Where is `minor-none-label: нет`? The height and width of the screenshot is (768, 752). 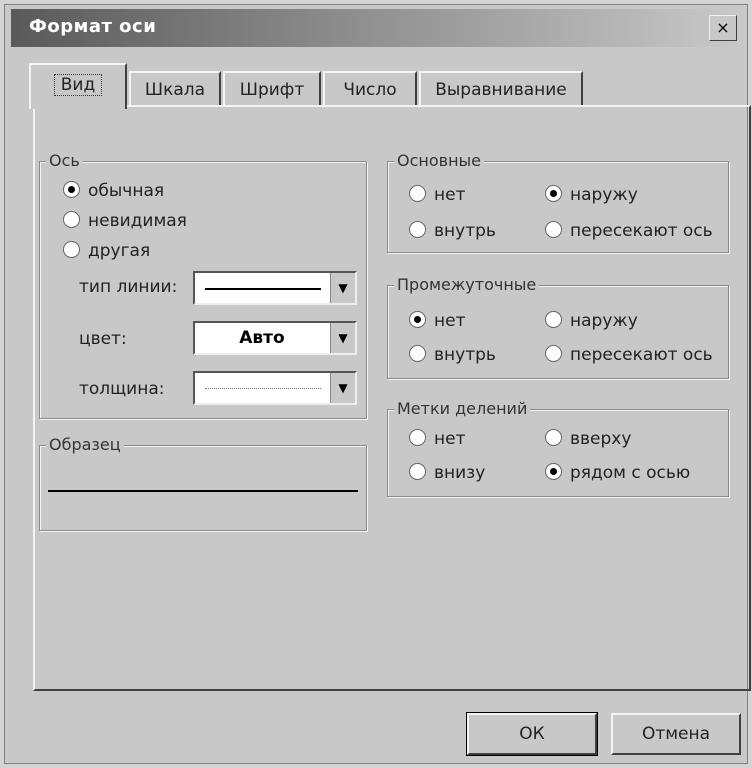
minor-none-label: нет is located at coordinates (450, 321).